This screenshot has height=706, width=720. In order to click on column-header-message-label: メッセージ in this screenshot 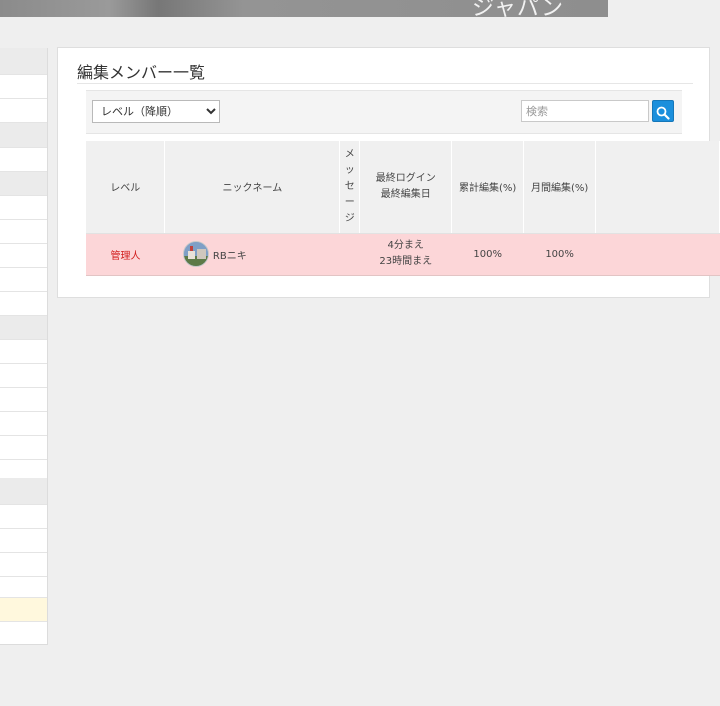, I will do `click(349, 186)`.